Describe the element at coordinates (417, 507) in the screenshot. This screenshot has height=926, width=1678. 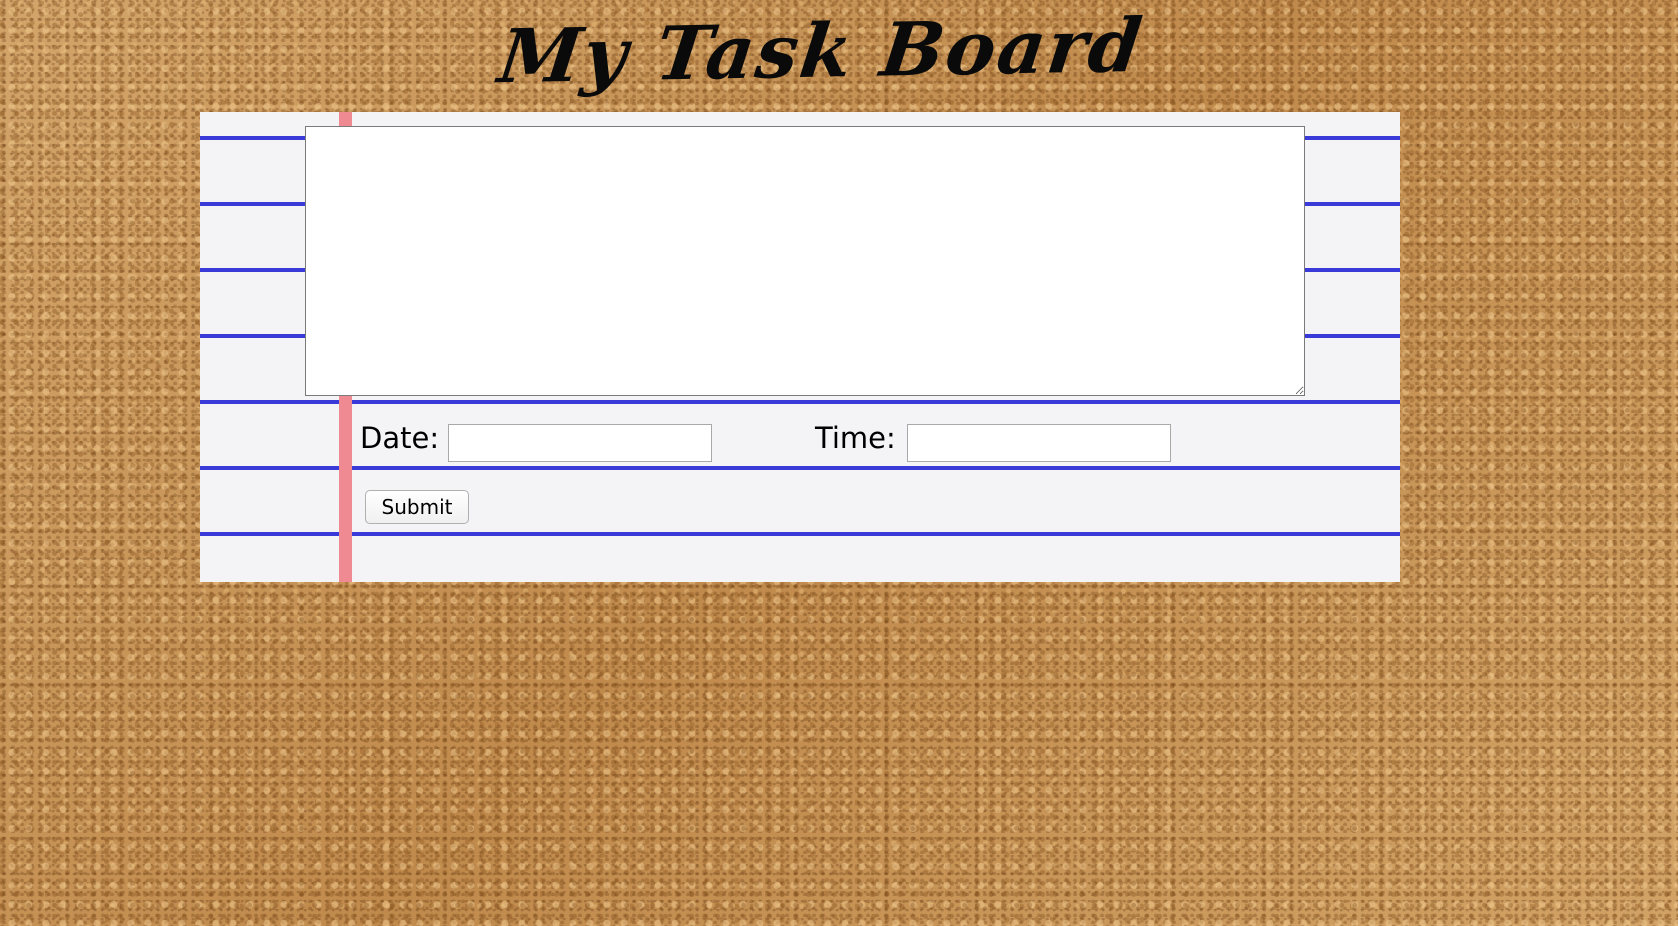
I see `submit-button: Submit` at that location.